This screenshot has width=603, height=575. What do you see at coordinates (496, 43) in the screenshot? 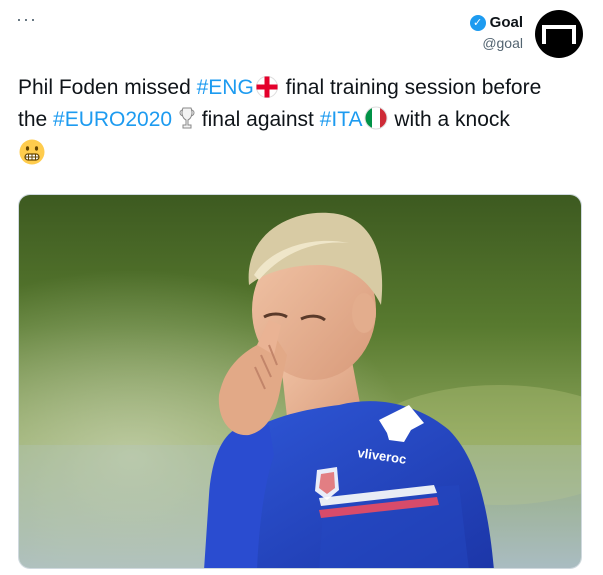
I see `author-handle: @goal` at bounding box center [496, 43].